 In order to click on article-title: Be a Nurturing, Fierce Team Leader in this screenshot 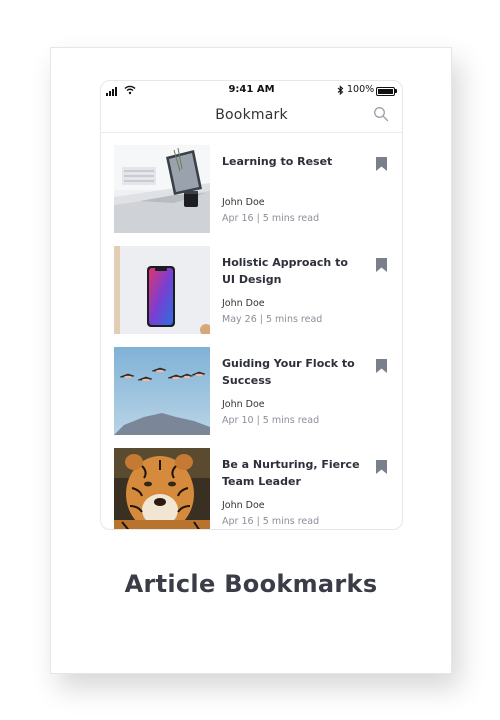, I will do `click(291, 473)`.